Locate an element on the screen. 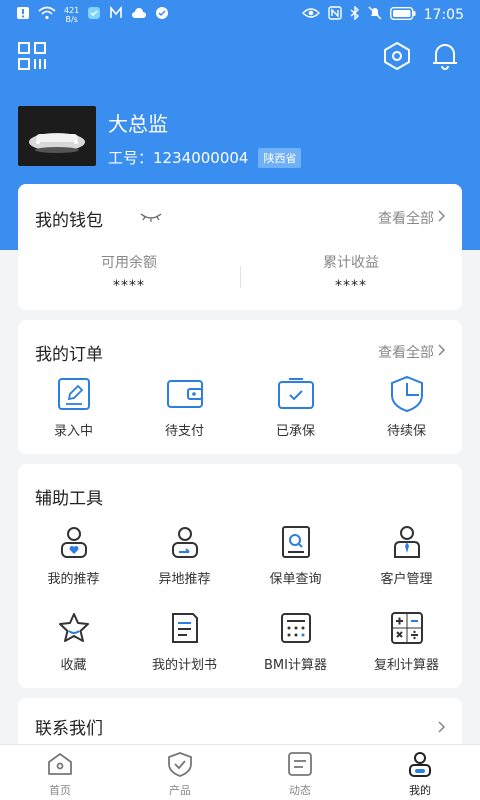 Image resolution: width=480 pixels, height=800 pixels. plan-book-icon is located at coordinates (185, 628).